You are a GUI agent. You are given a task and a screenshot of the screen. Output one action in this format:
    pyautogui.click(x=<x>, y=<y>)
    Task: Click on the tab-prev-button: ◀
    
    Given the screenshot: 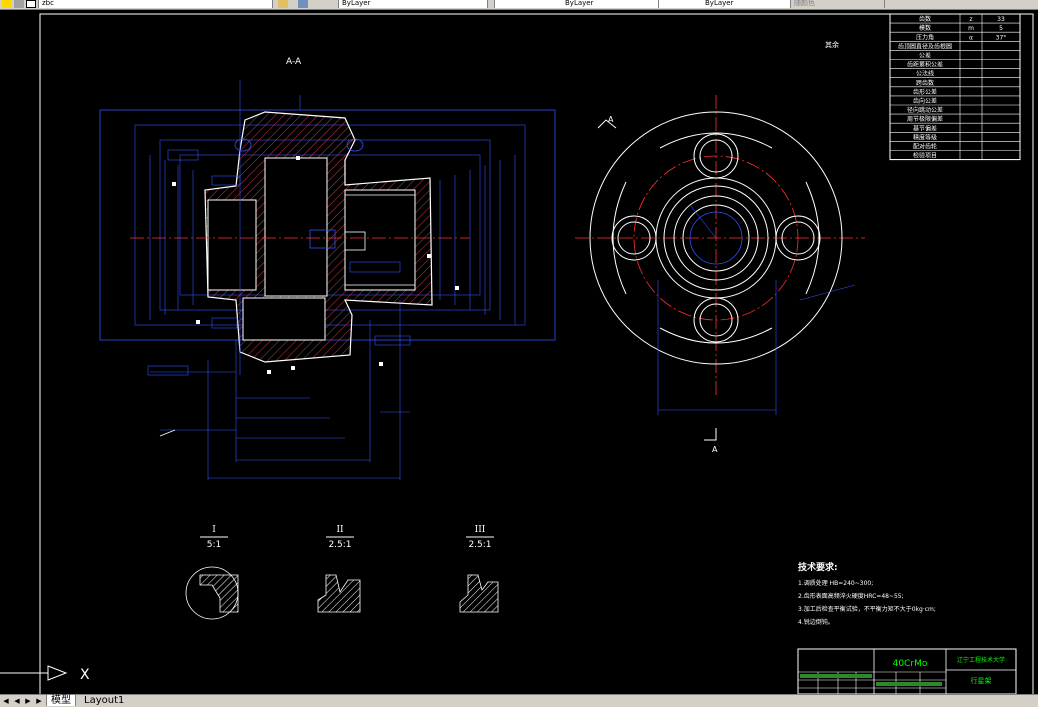 What is the action you would take?
    pyautogui.click(x=17, y=701)
    